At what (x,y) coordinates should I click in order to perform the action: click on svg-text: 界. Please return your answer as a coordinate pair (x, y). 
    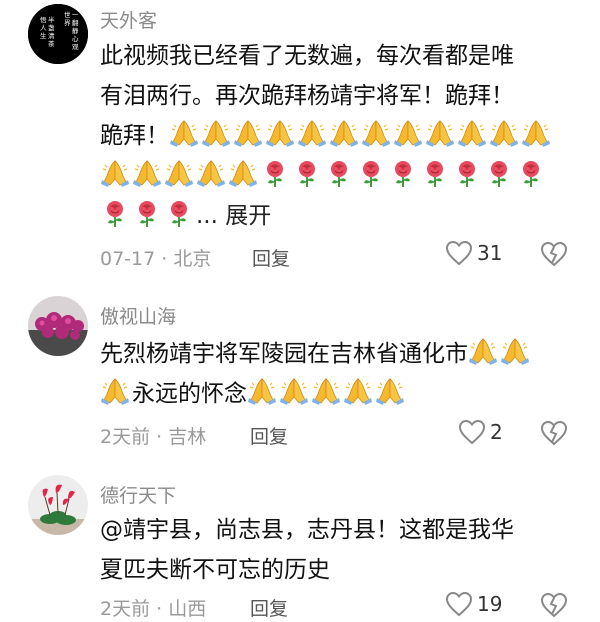
    Looking at the image, I should click on (67, 23).